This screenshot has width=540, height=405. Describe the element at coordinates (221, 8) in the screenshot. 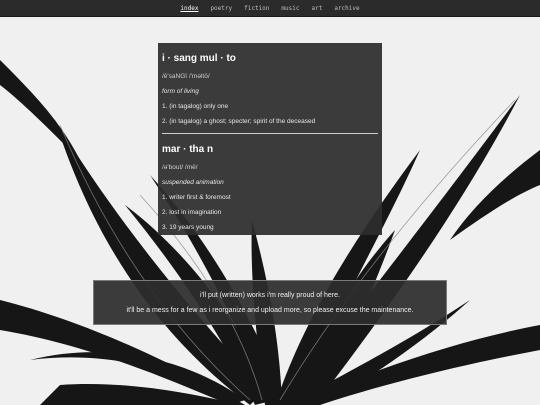

I see `nav-link-poetry: poetry` at that location.